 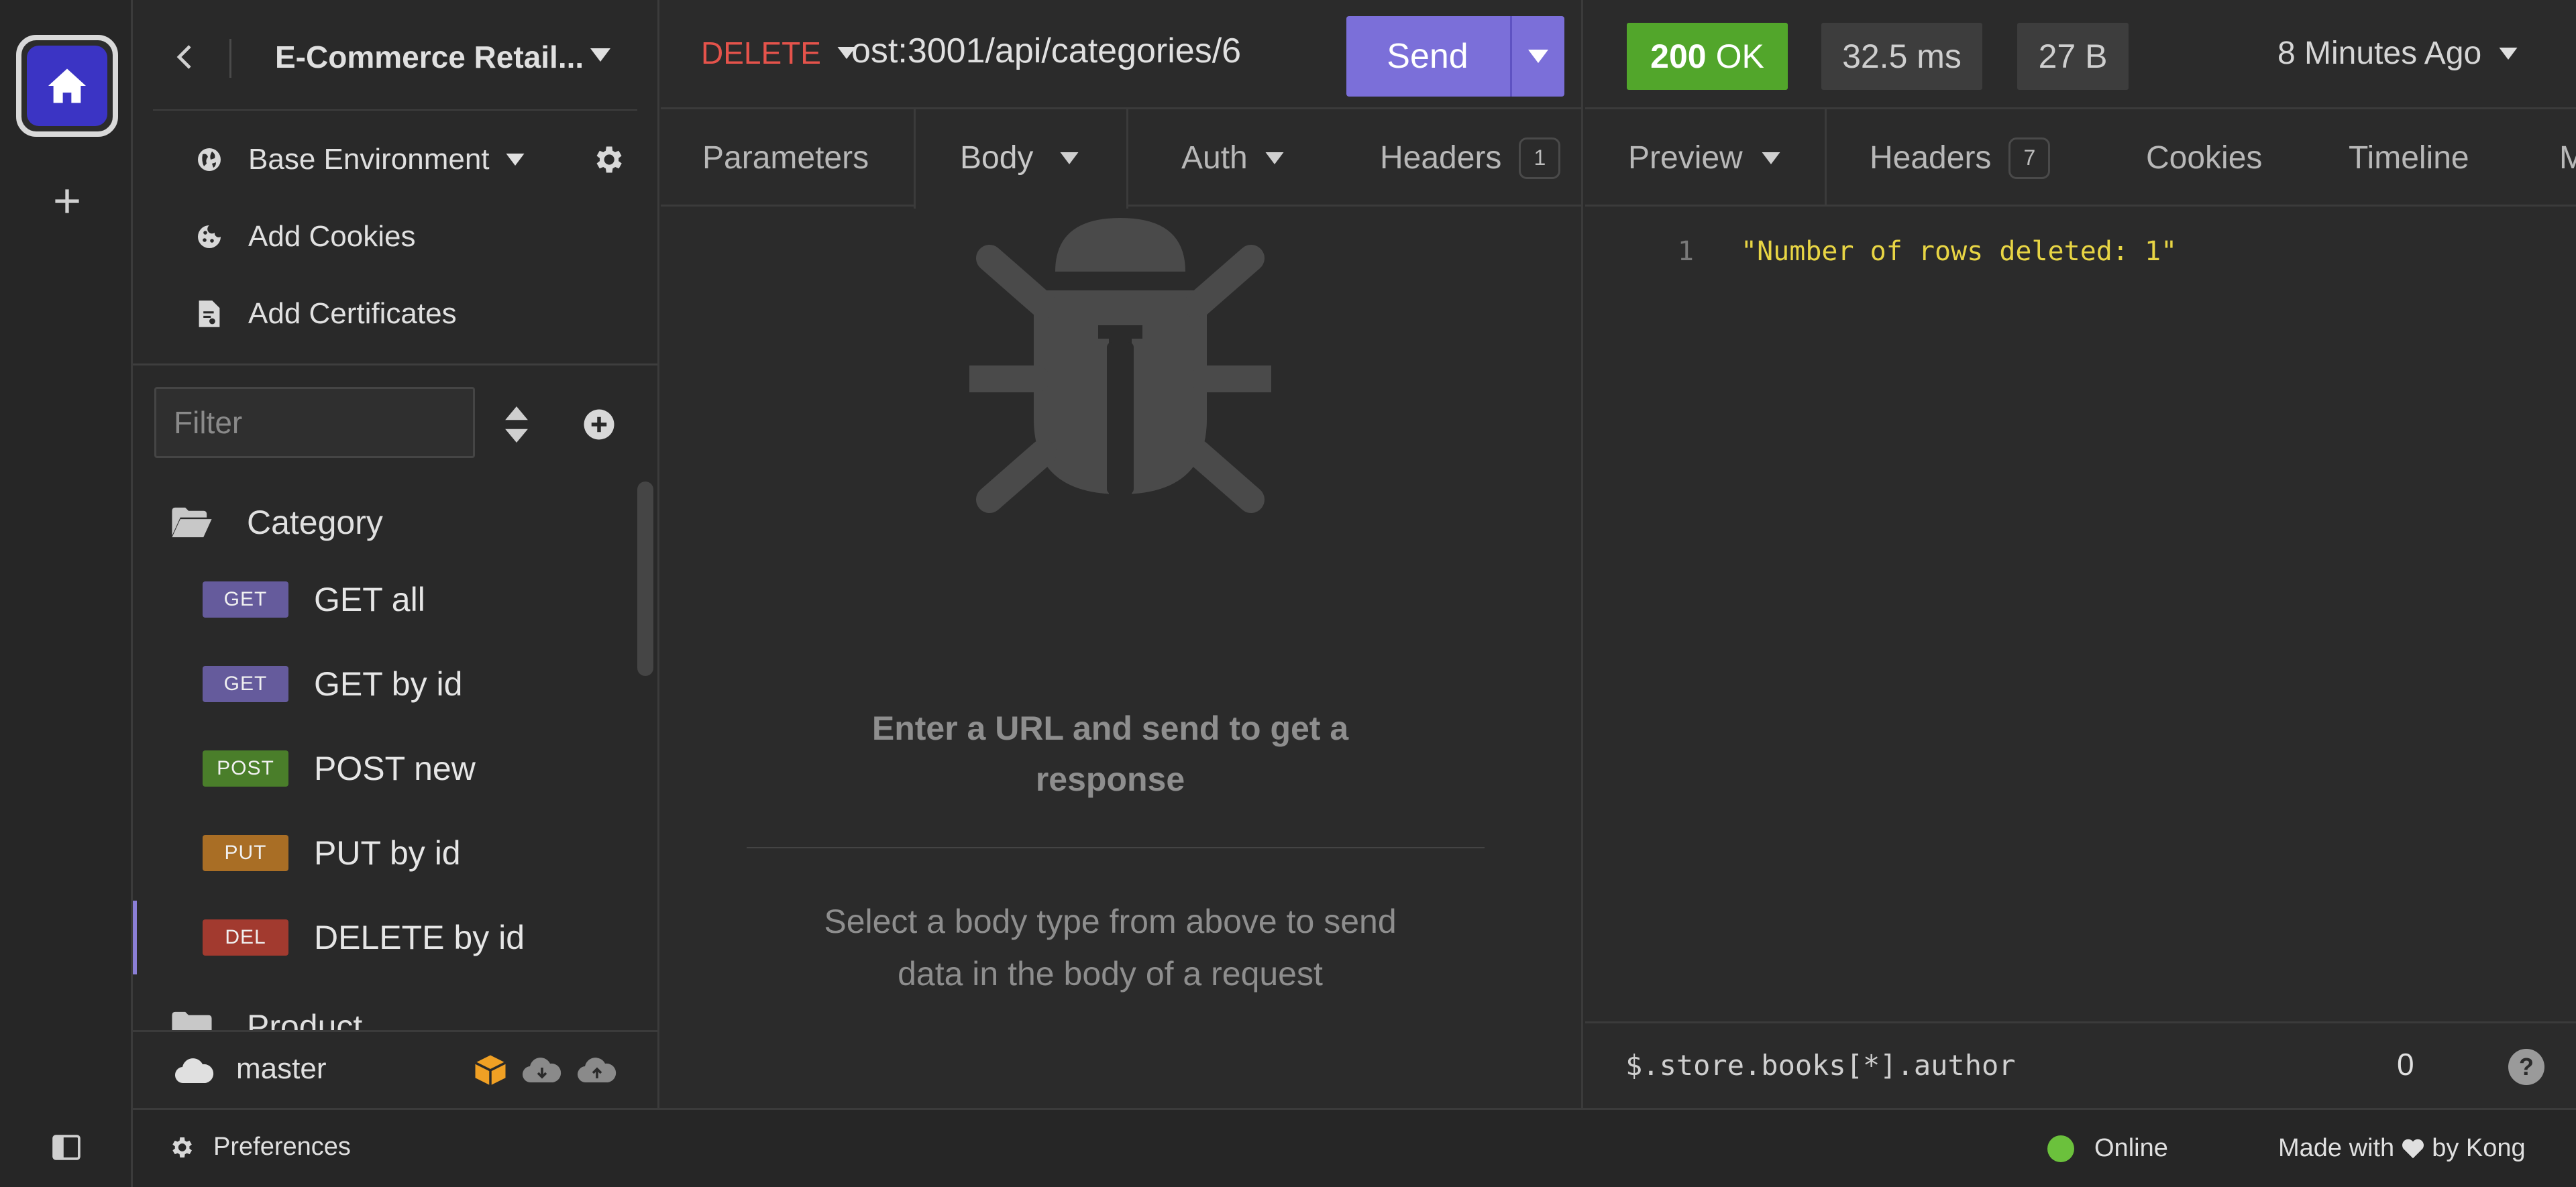 What do you see at coordinates (66, 1148) in the screenshot?
I see `sidebar-toggle-icon` at bounding box center [66, 1148].